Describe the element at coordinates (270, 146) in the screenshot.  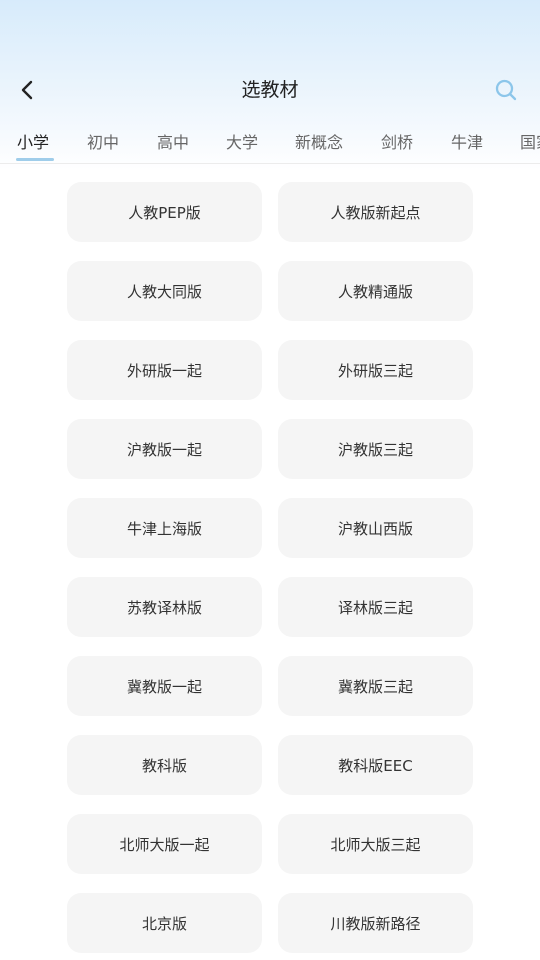
I see `grade-tabs: 小学 初中 高中 大学 新概念 剑桥 牛津 国家` at that location.